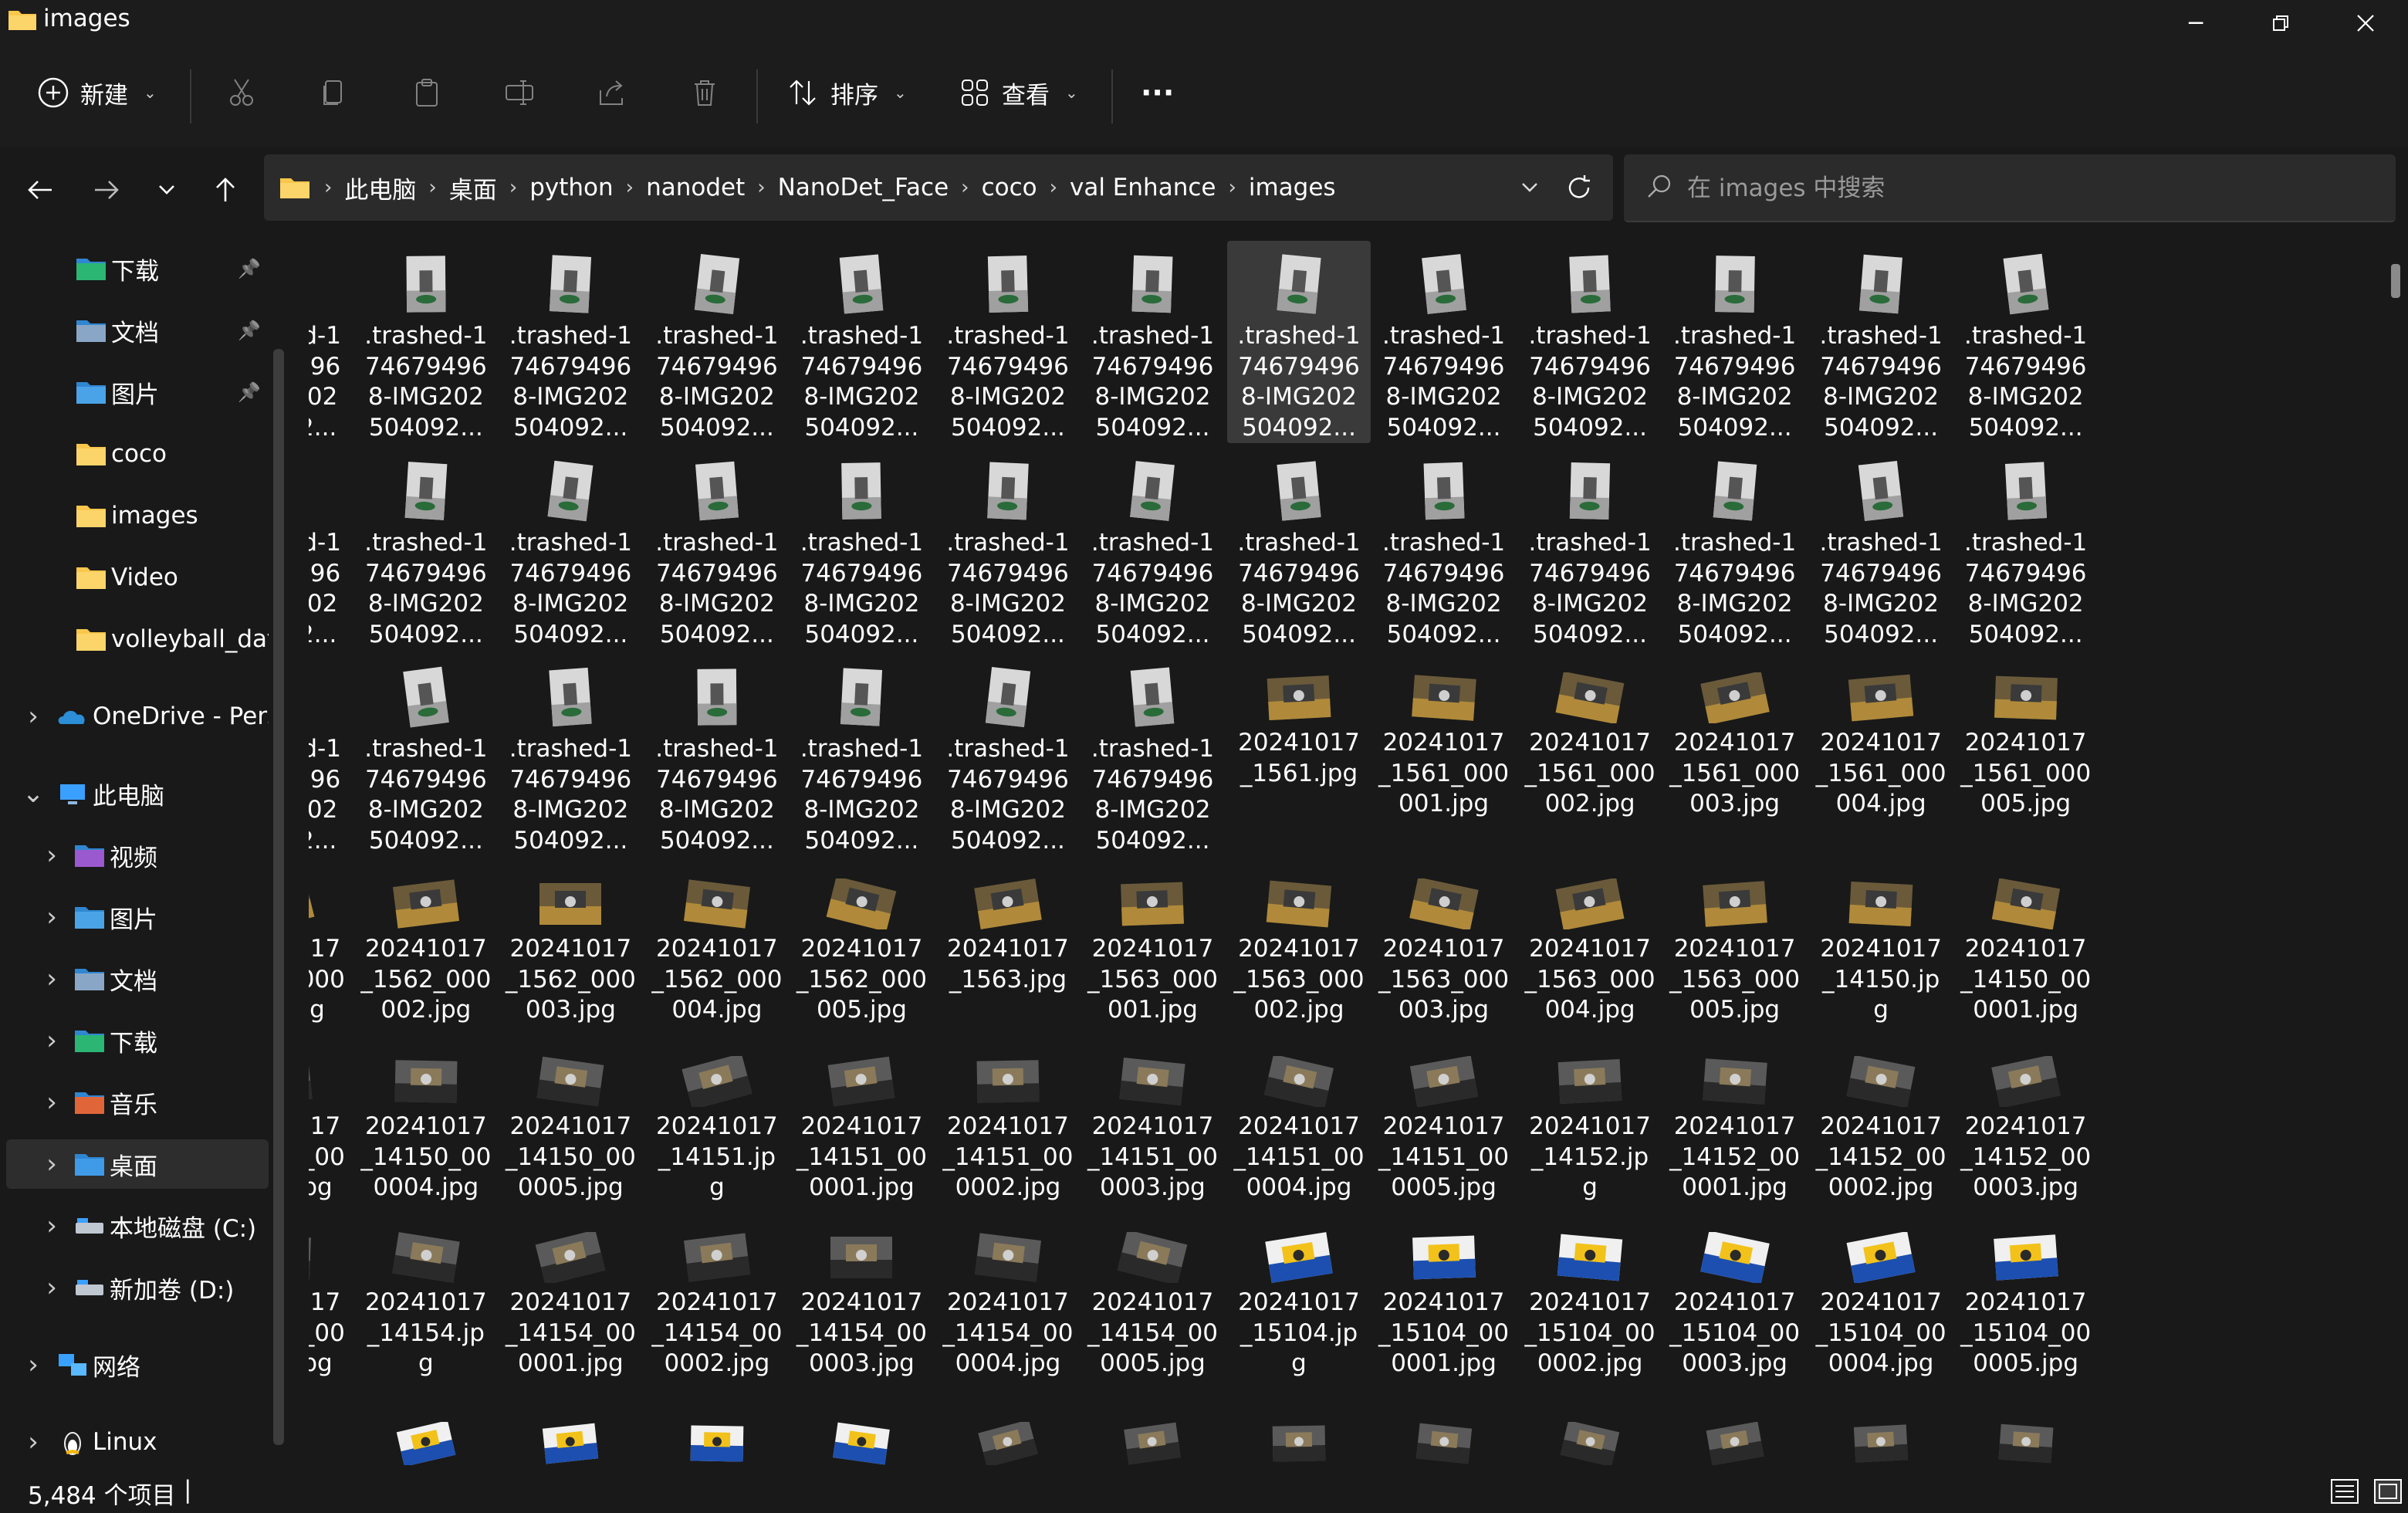 This screenshot has height=1513, width=2408. What do you see at coordinates (1881, 1300) in the screenshot?
I see `file-item: 20241017 _15104_00 0004.jpg` at bounding box center [1881, 1300].